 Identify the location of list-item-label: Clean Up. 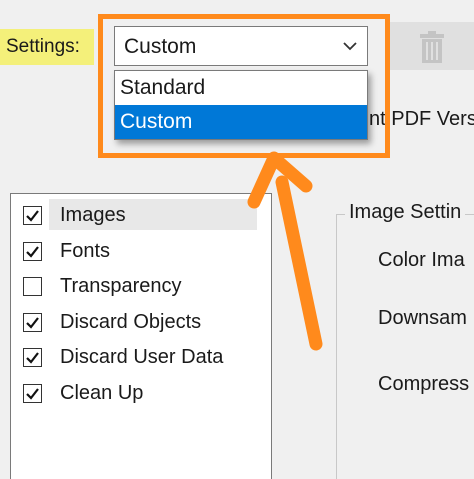
(102, 393).